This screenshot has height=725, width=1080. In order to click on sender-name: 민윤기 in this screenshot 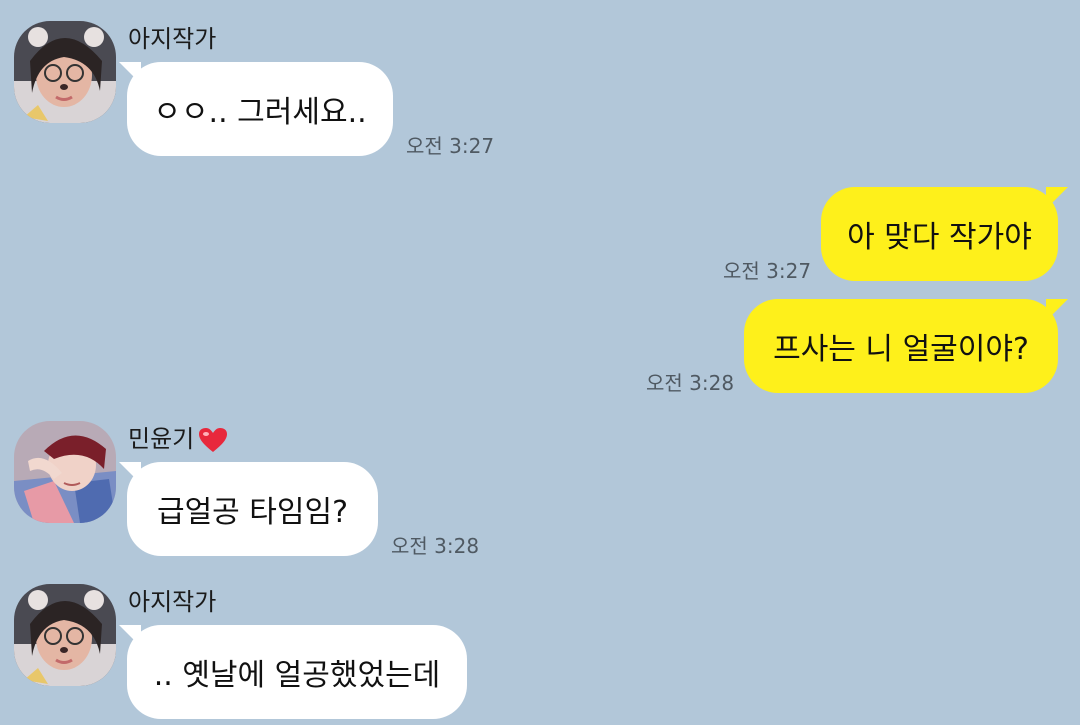, I will do `click(161, 439)`.